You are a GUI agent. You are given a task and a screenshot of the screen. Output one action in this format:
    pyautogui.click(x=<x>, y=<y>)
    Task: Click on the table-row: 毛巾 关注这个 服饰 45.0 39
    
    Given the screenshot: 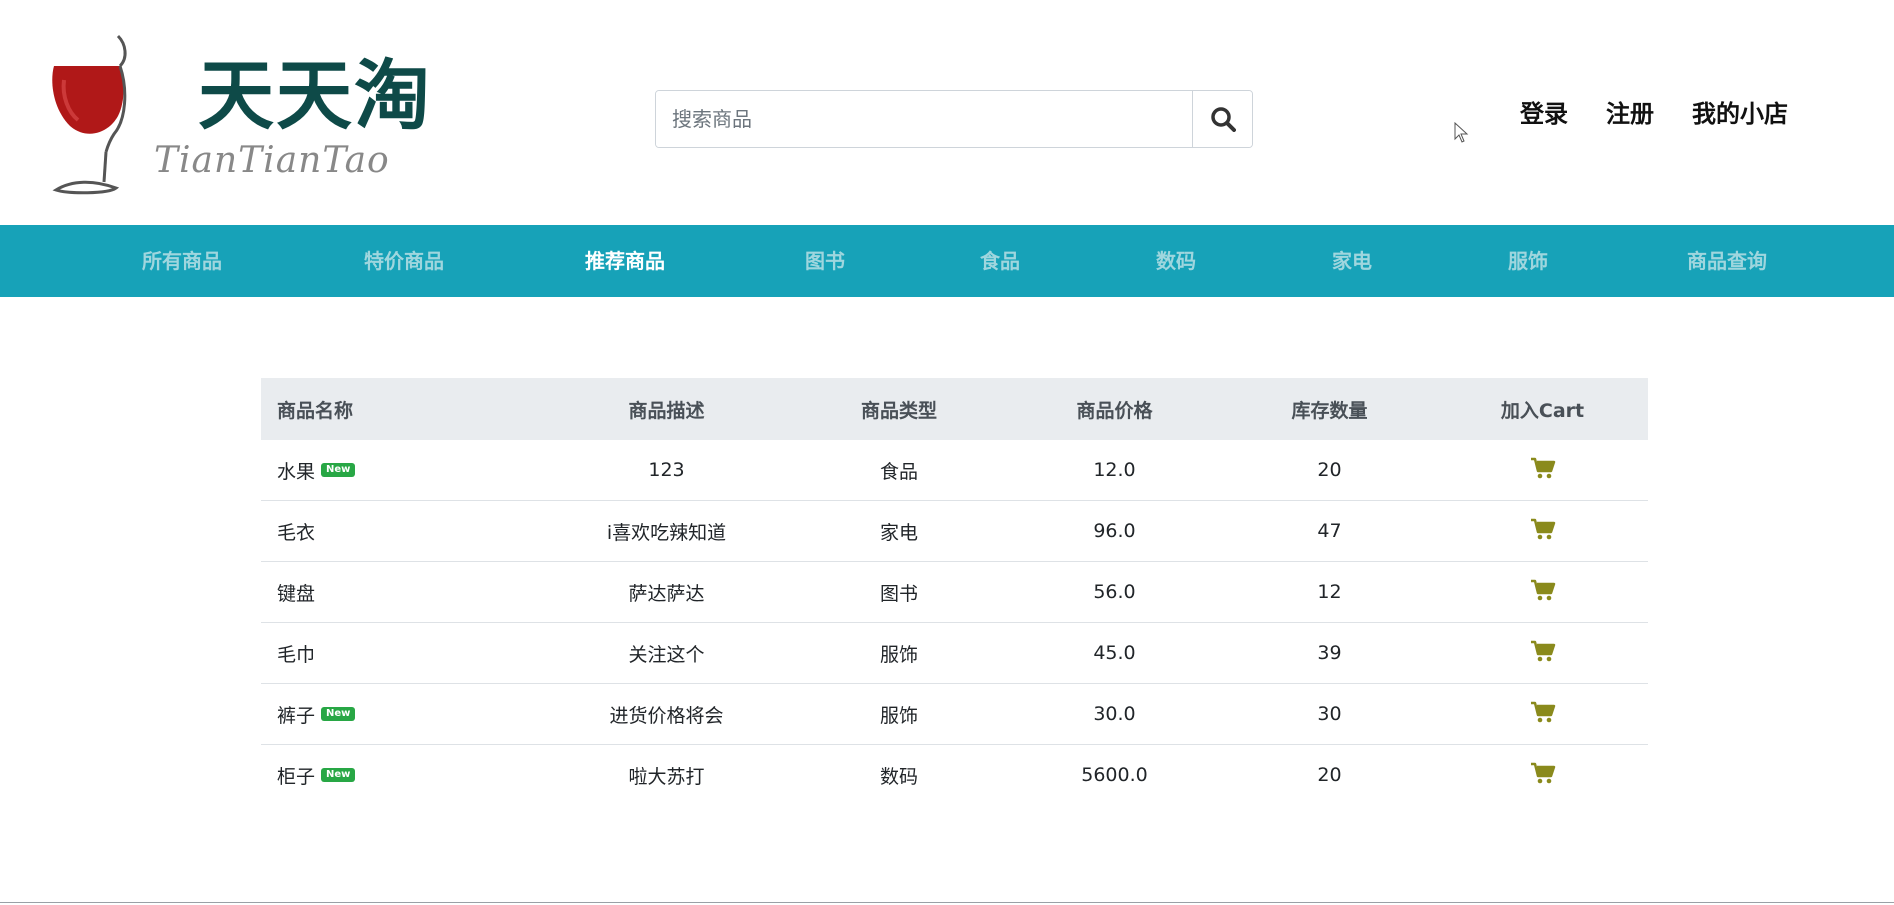 What is the action you would take?
    pyautogui.click(x=954, y=653)
    